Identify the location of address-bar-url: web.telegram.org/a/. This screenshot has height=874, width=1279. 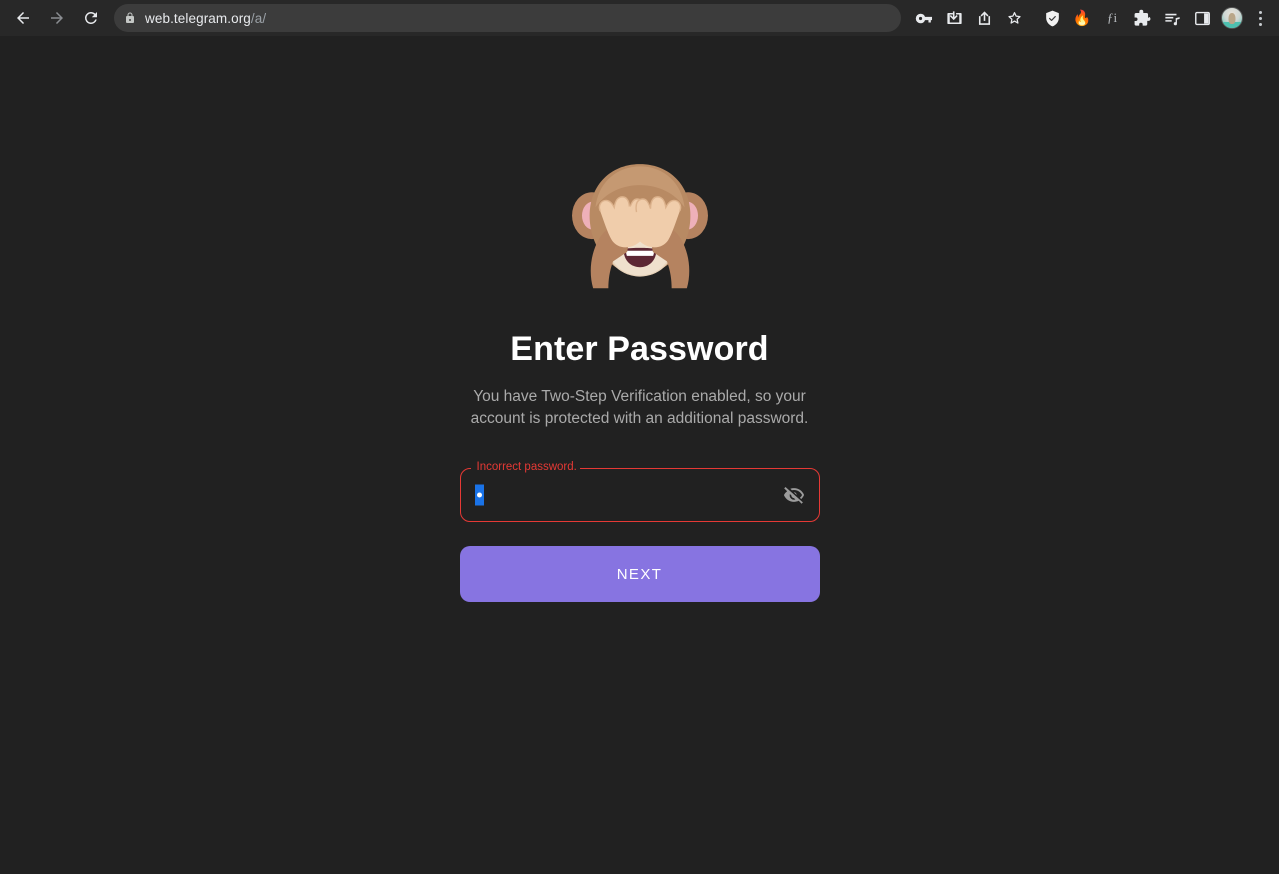
(205, 18).